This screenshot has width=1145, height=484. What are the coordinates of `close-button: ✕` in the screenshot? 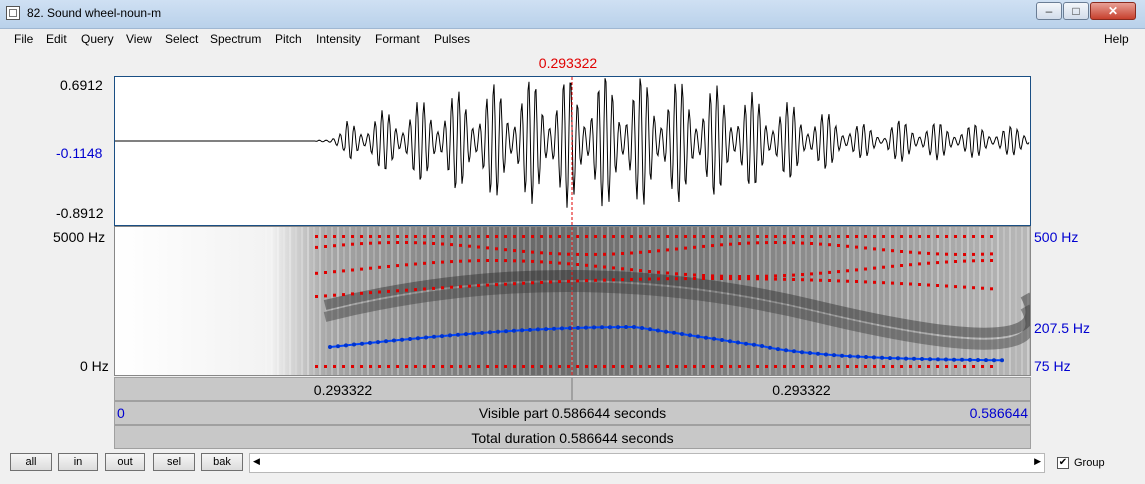 It's located at (1113, 11).